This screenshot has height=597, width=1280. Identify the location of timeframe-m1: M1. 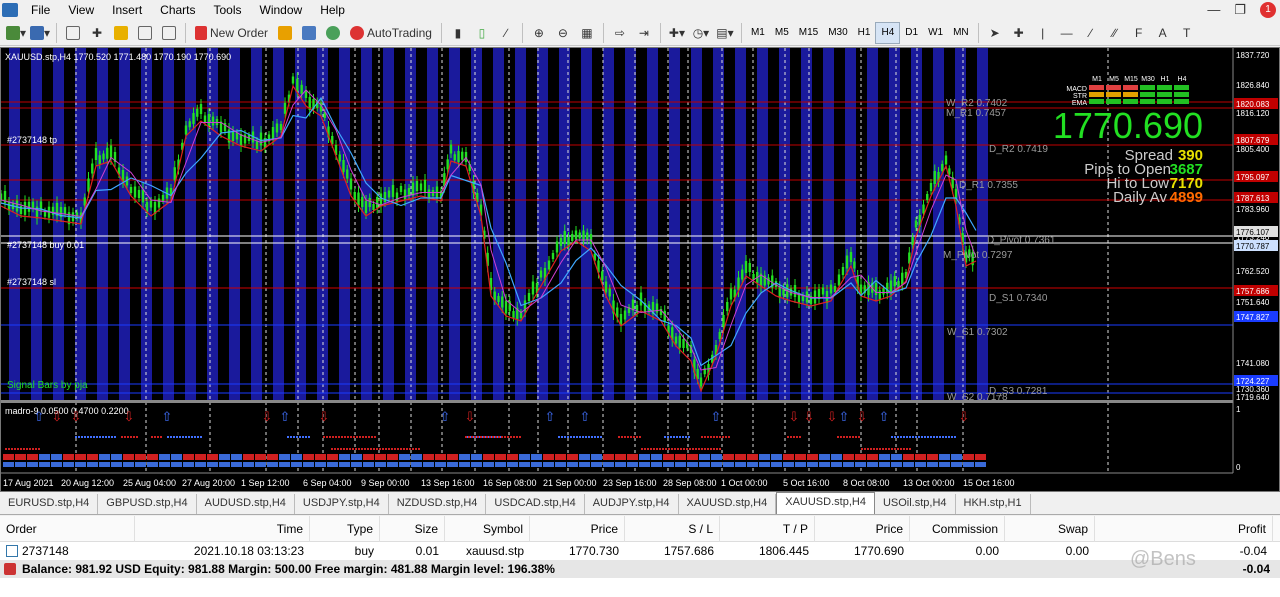
(758, 33).